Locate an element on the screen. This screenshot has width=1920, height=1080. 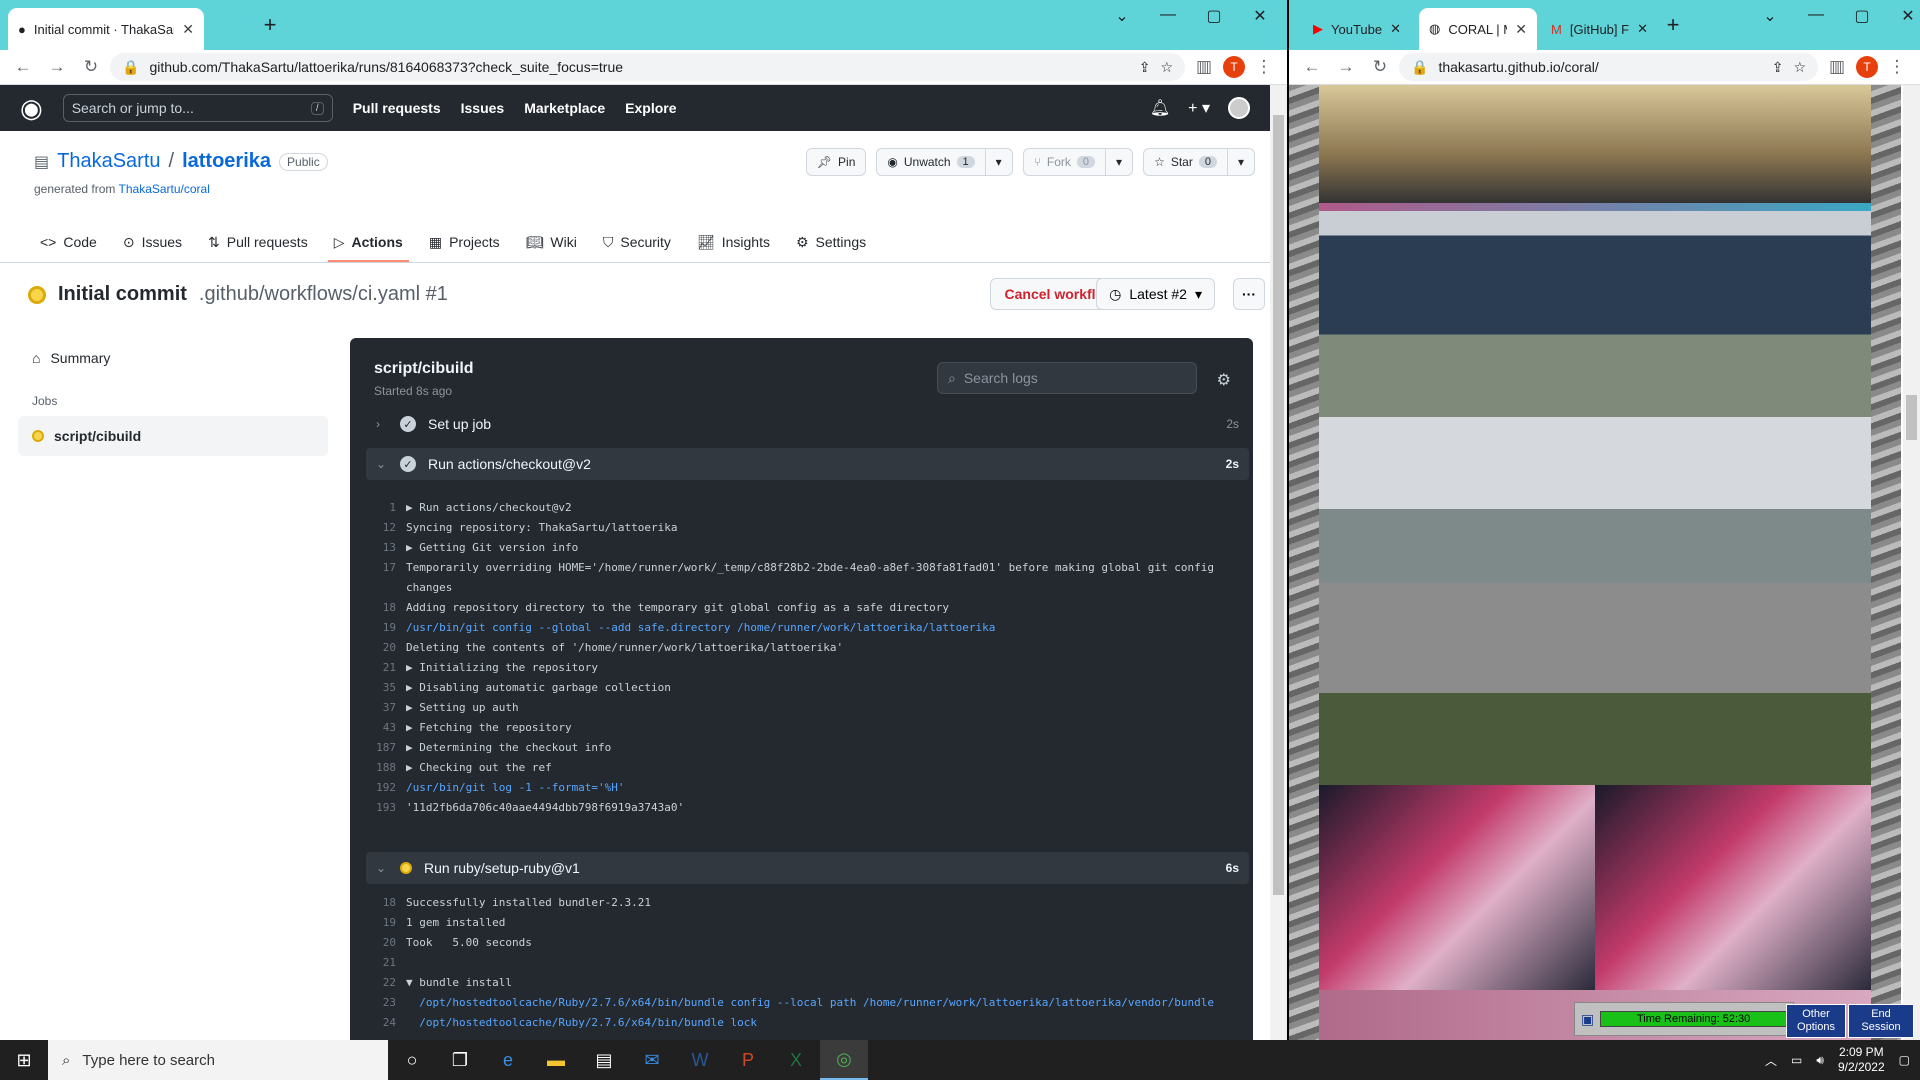
close-window-button: ✕ is located at coordinates (1902, 16).